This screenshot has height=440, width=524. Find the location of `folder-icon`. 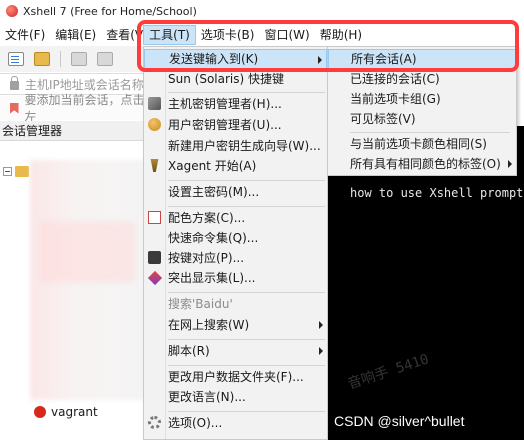

folder-icon is located at coordinates (22, 171).